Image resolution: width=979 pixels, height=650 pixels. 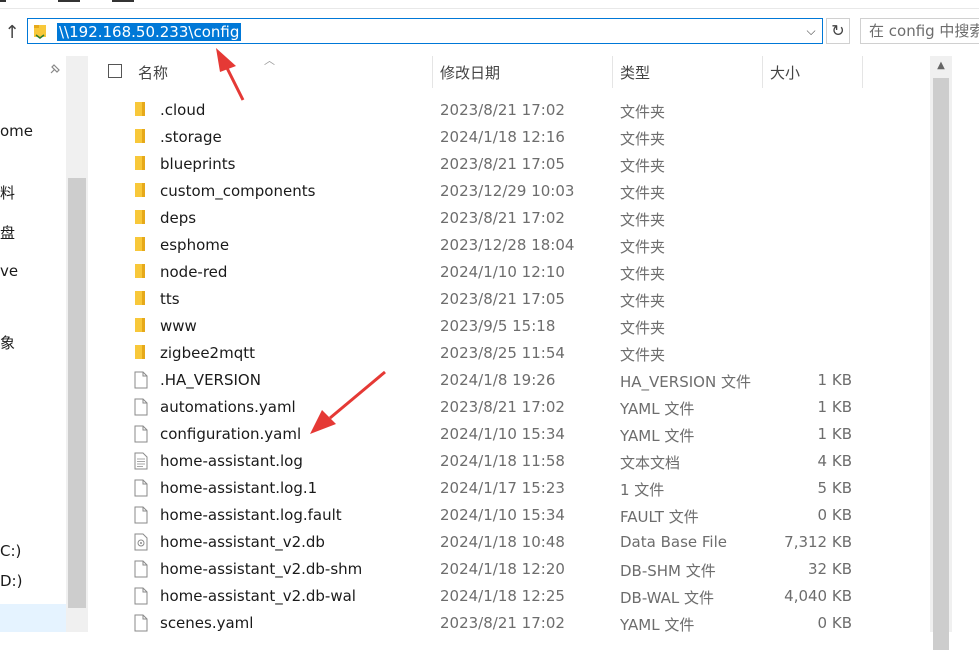 What do you see at coordinates (191, 137) in the screenshot?
I see `file-name: .storage` at bounding box center [191, 137].